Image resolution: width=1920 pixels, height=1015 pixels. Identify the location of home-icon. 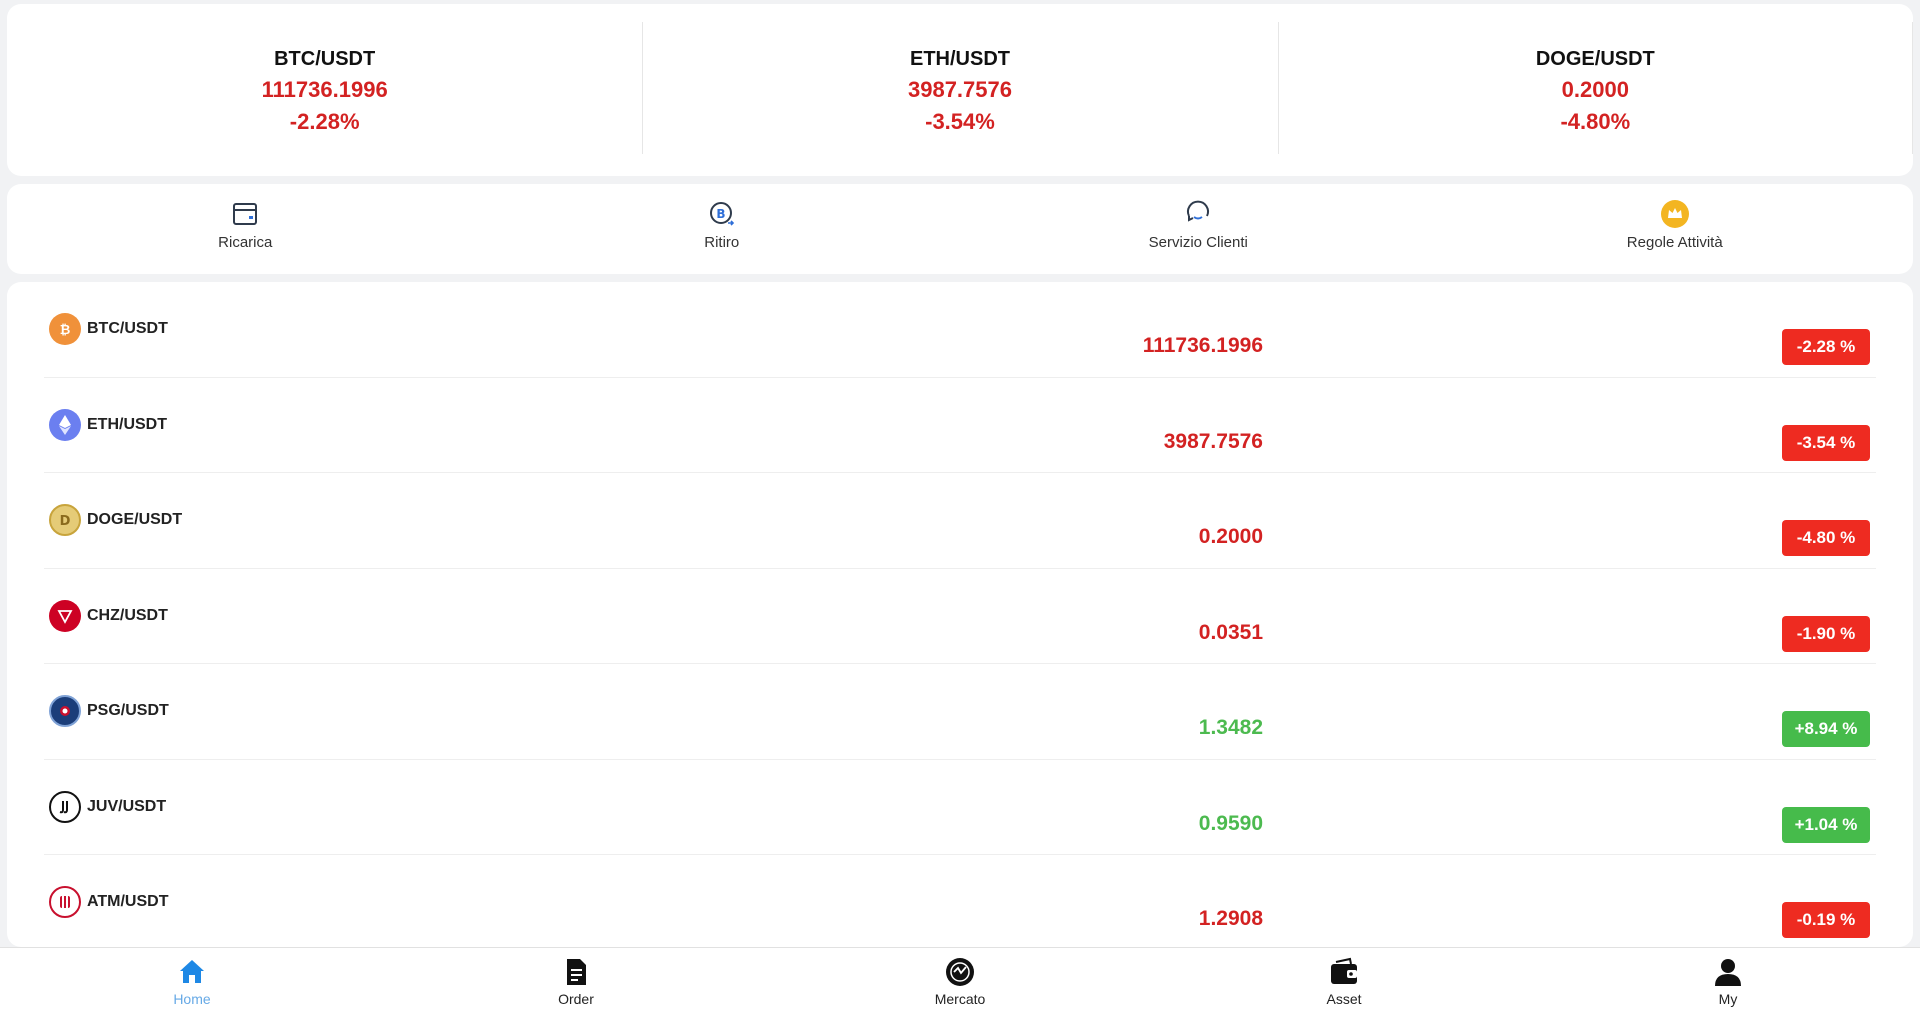
(192, 971).